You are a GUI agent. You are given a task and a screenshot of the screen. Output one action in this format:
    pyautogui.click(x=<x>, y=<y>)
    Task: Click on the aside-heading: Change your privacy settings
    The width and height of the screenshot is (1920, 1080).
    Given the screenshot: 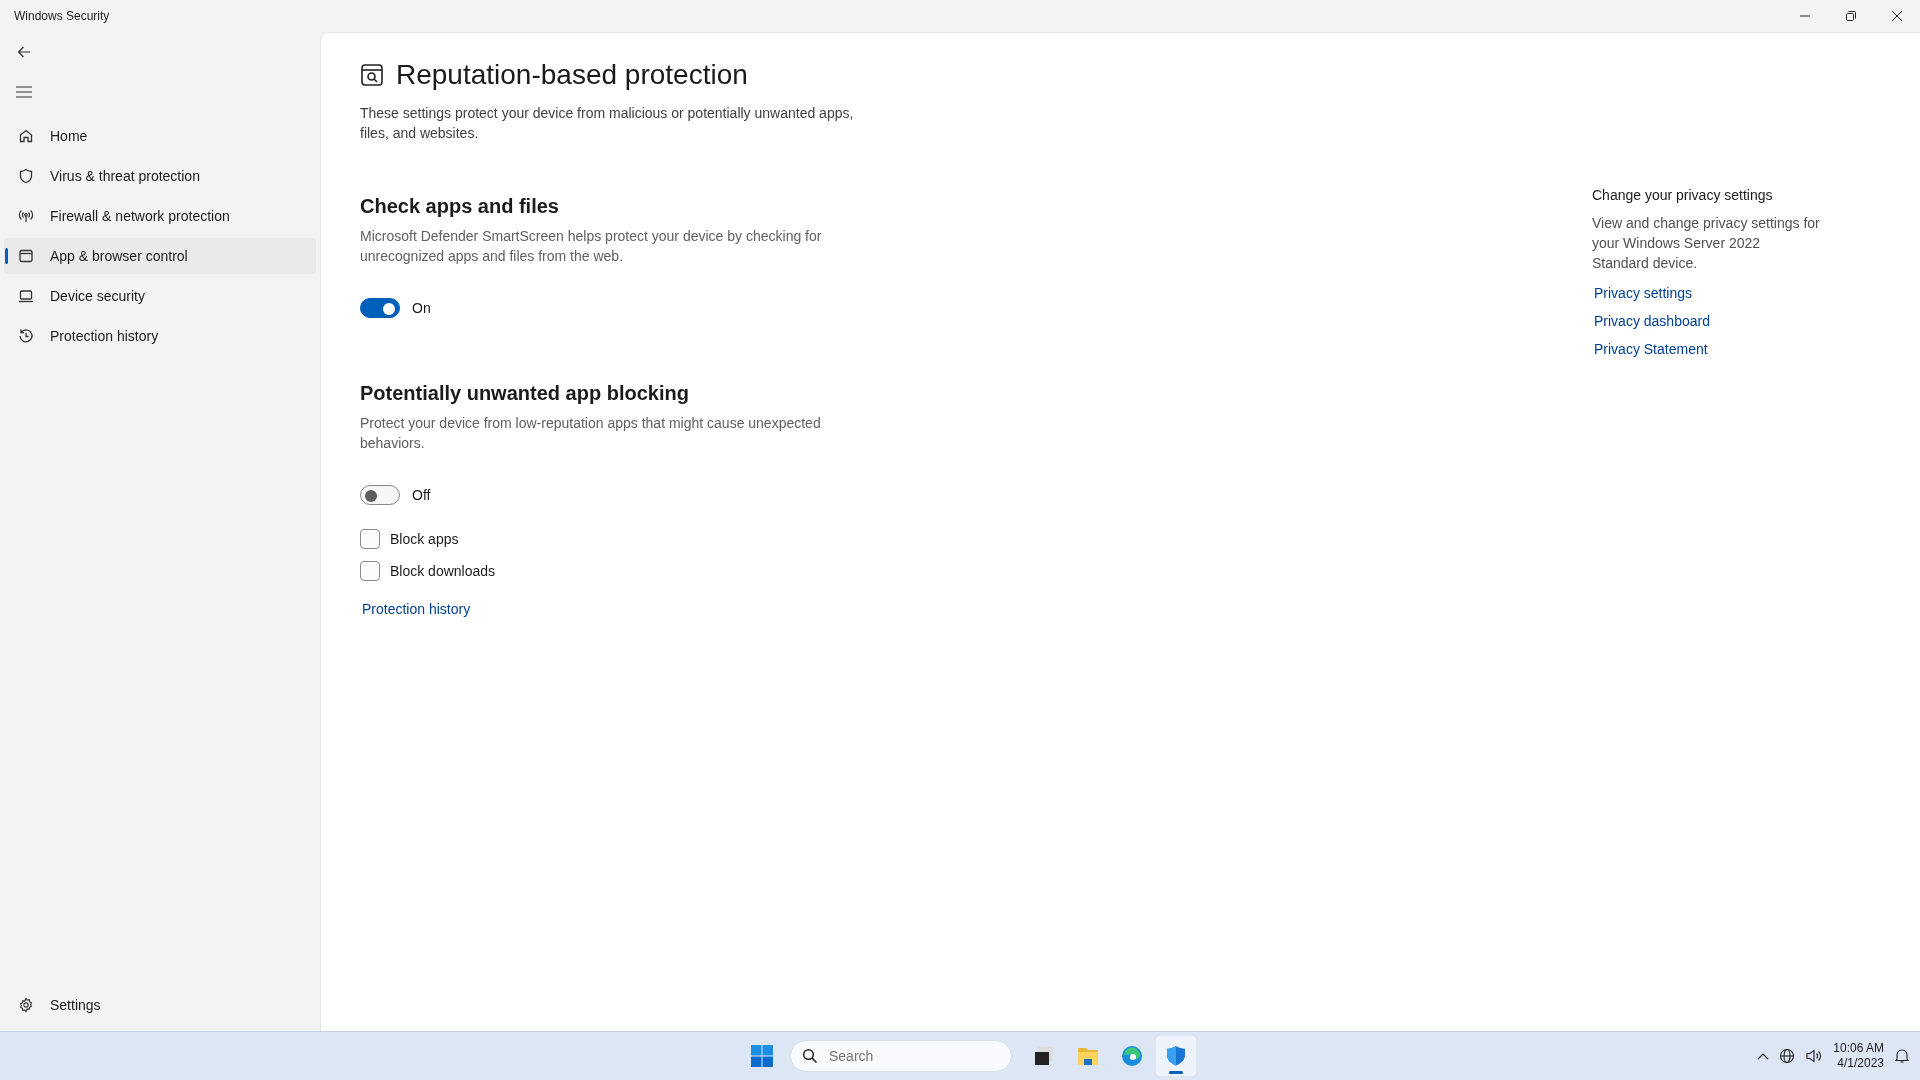 What is the action you would take?
    pyautogui.click(x=1683, y=195)
    